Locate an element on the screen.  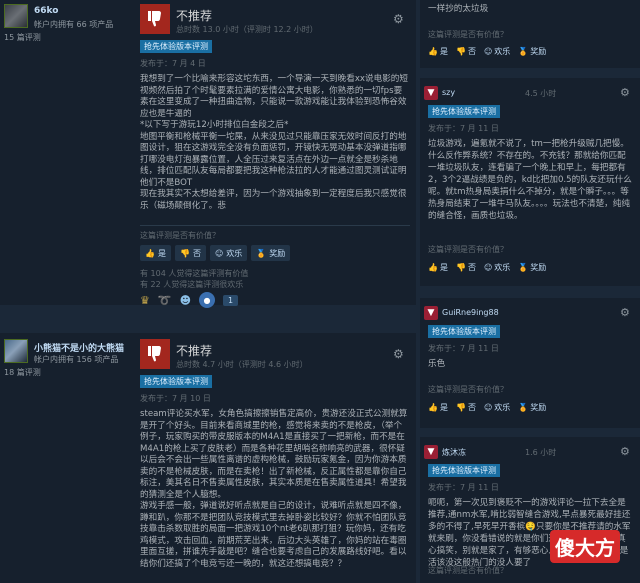
author-products-owned: 帐户内拥有 66 项产品 is located at coordinates (74, 24).